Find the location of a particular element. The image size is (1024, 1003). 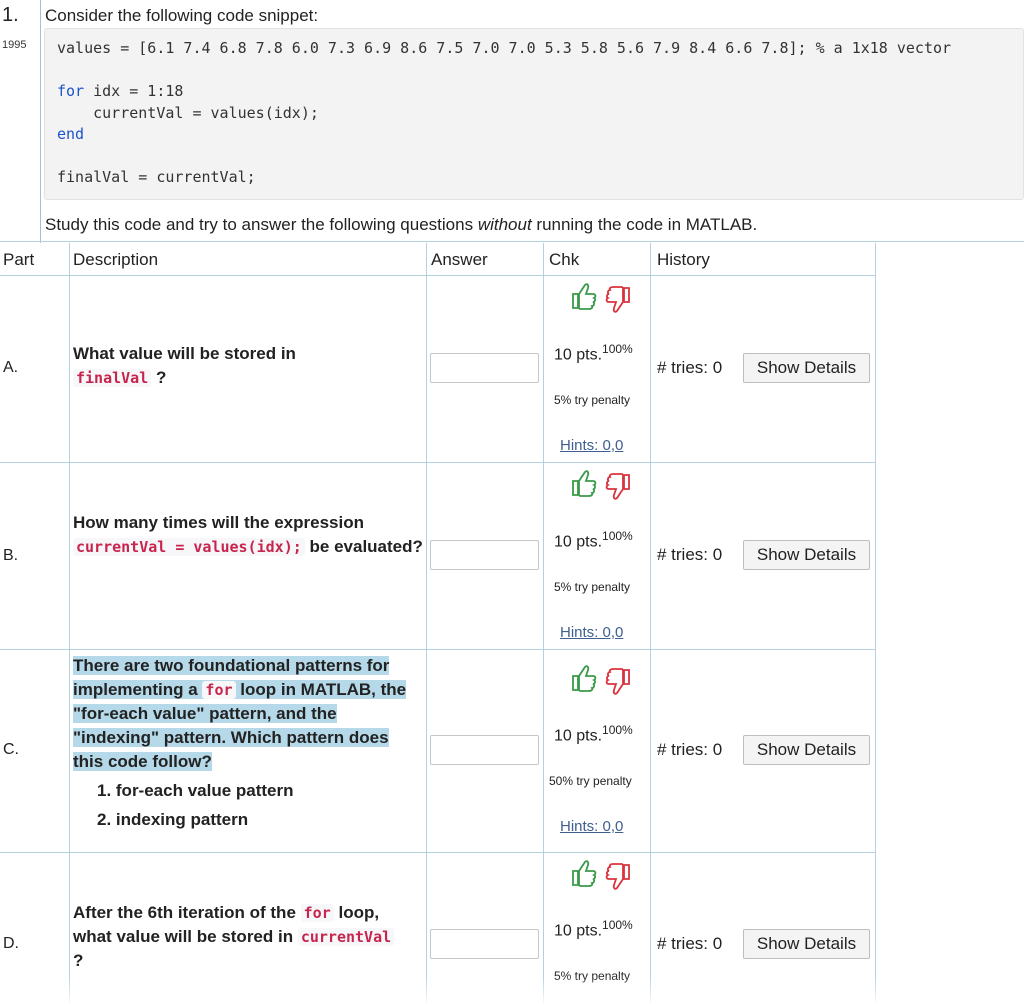

code-for-range: idx = 1:18 is located at coordinates (134, 91).